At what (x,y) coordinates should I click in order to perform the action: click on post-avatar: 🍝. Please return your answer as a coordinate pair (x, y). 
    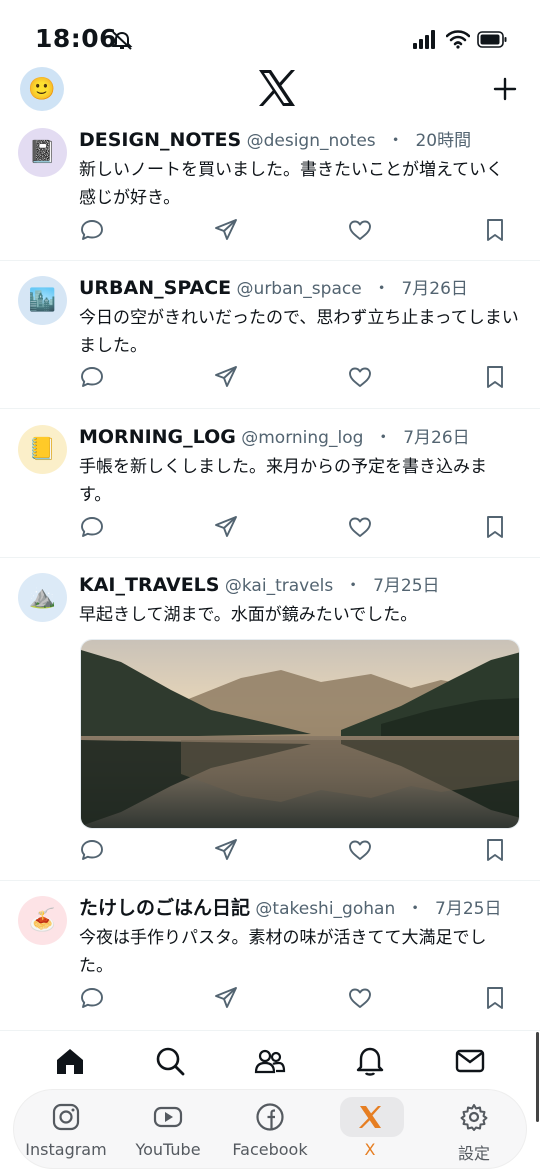
    Looking at the image, I should click on (42, 920).